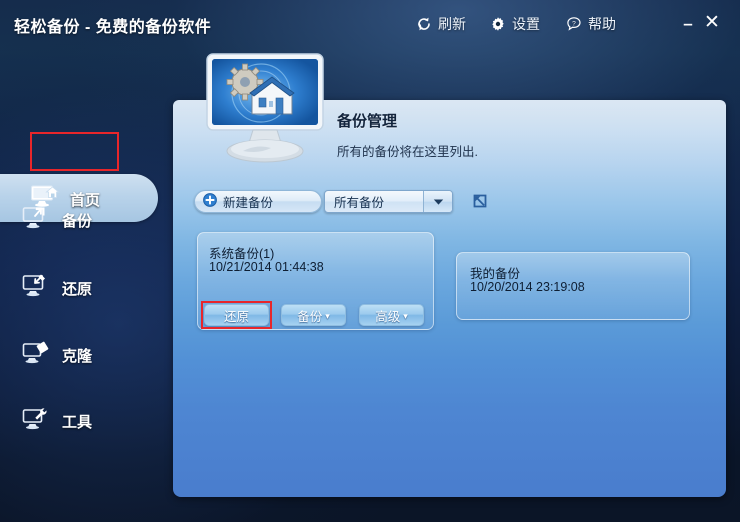  I want to click on gear-icon, so click(498, 24).